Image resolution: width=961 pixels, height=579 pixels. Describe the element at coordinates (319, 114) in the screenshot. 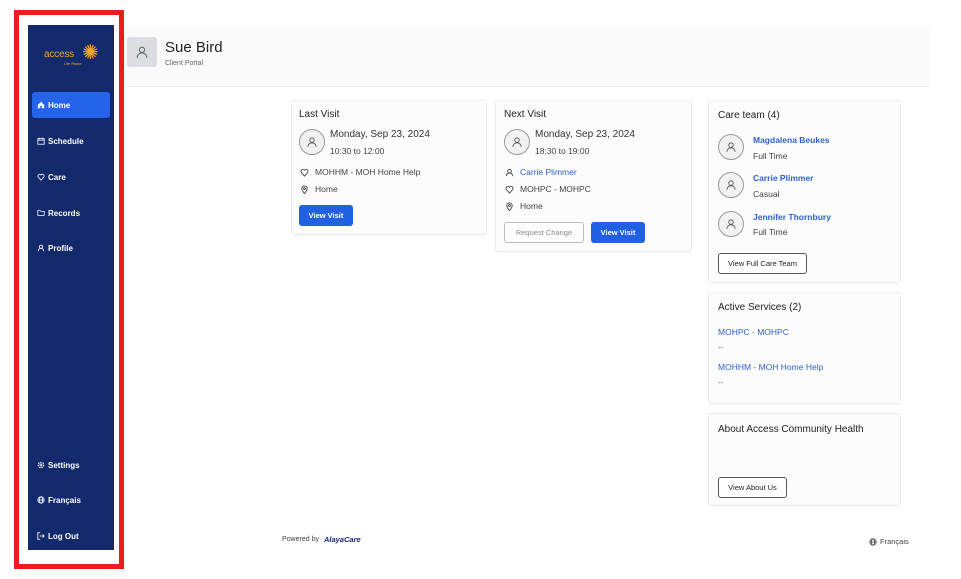

I see `card-title: Last Visit` at that location.